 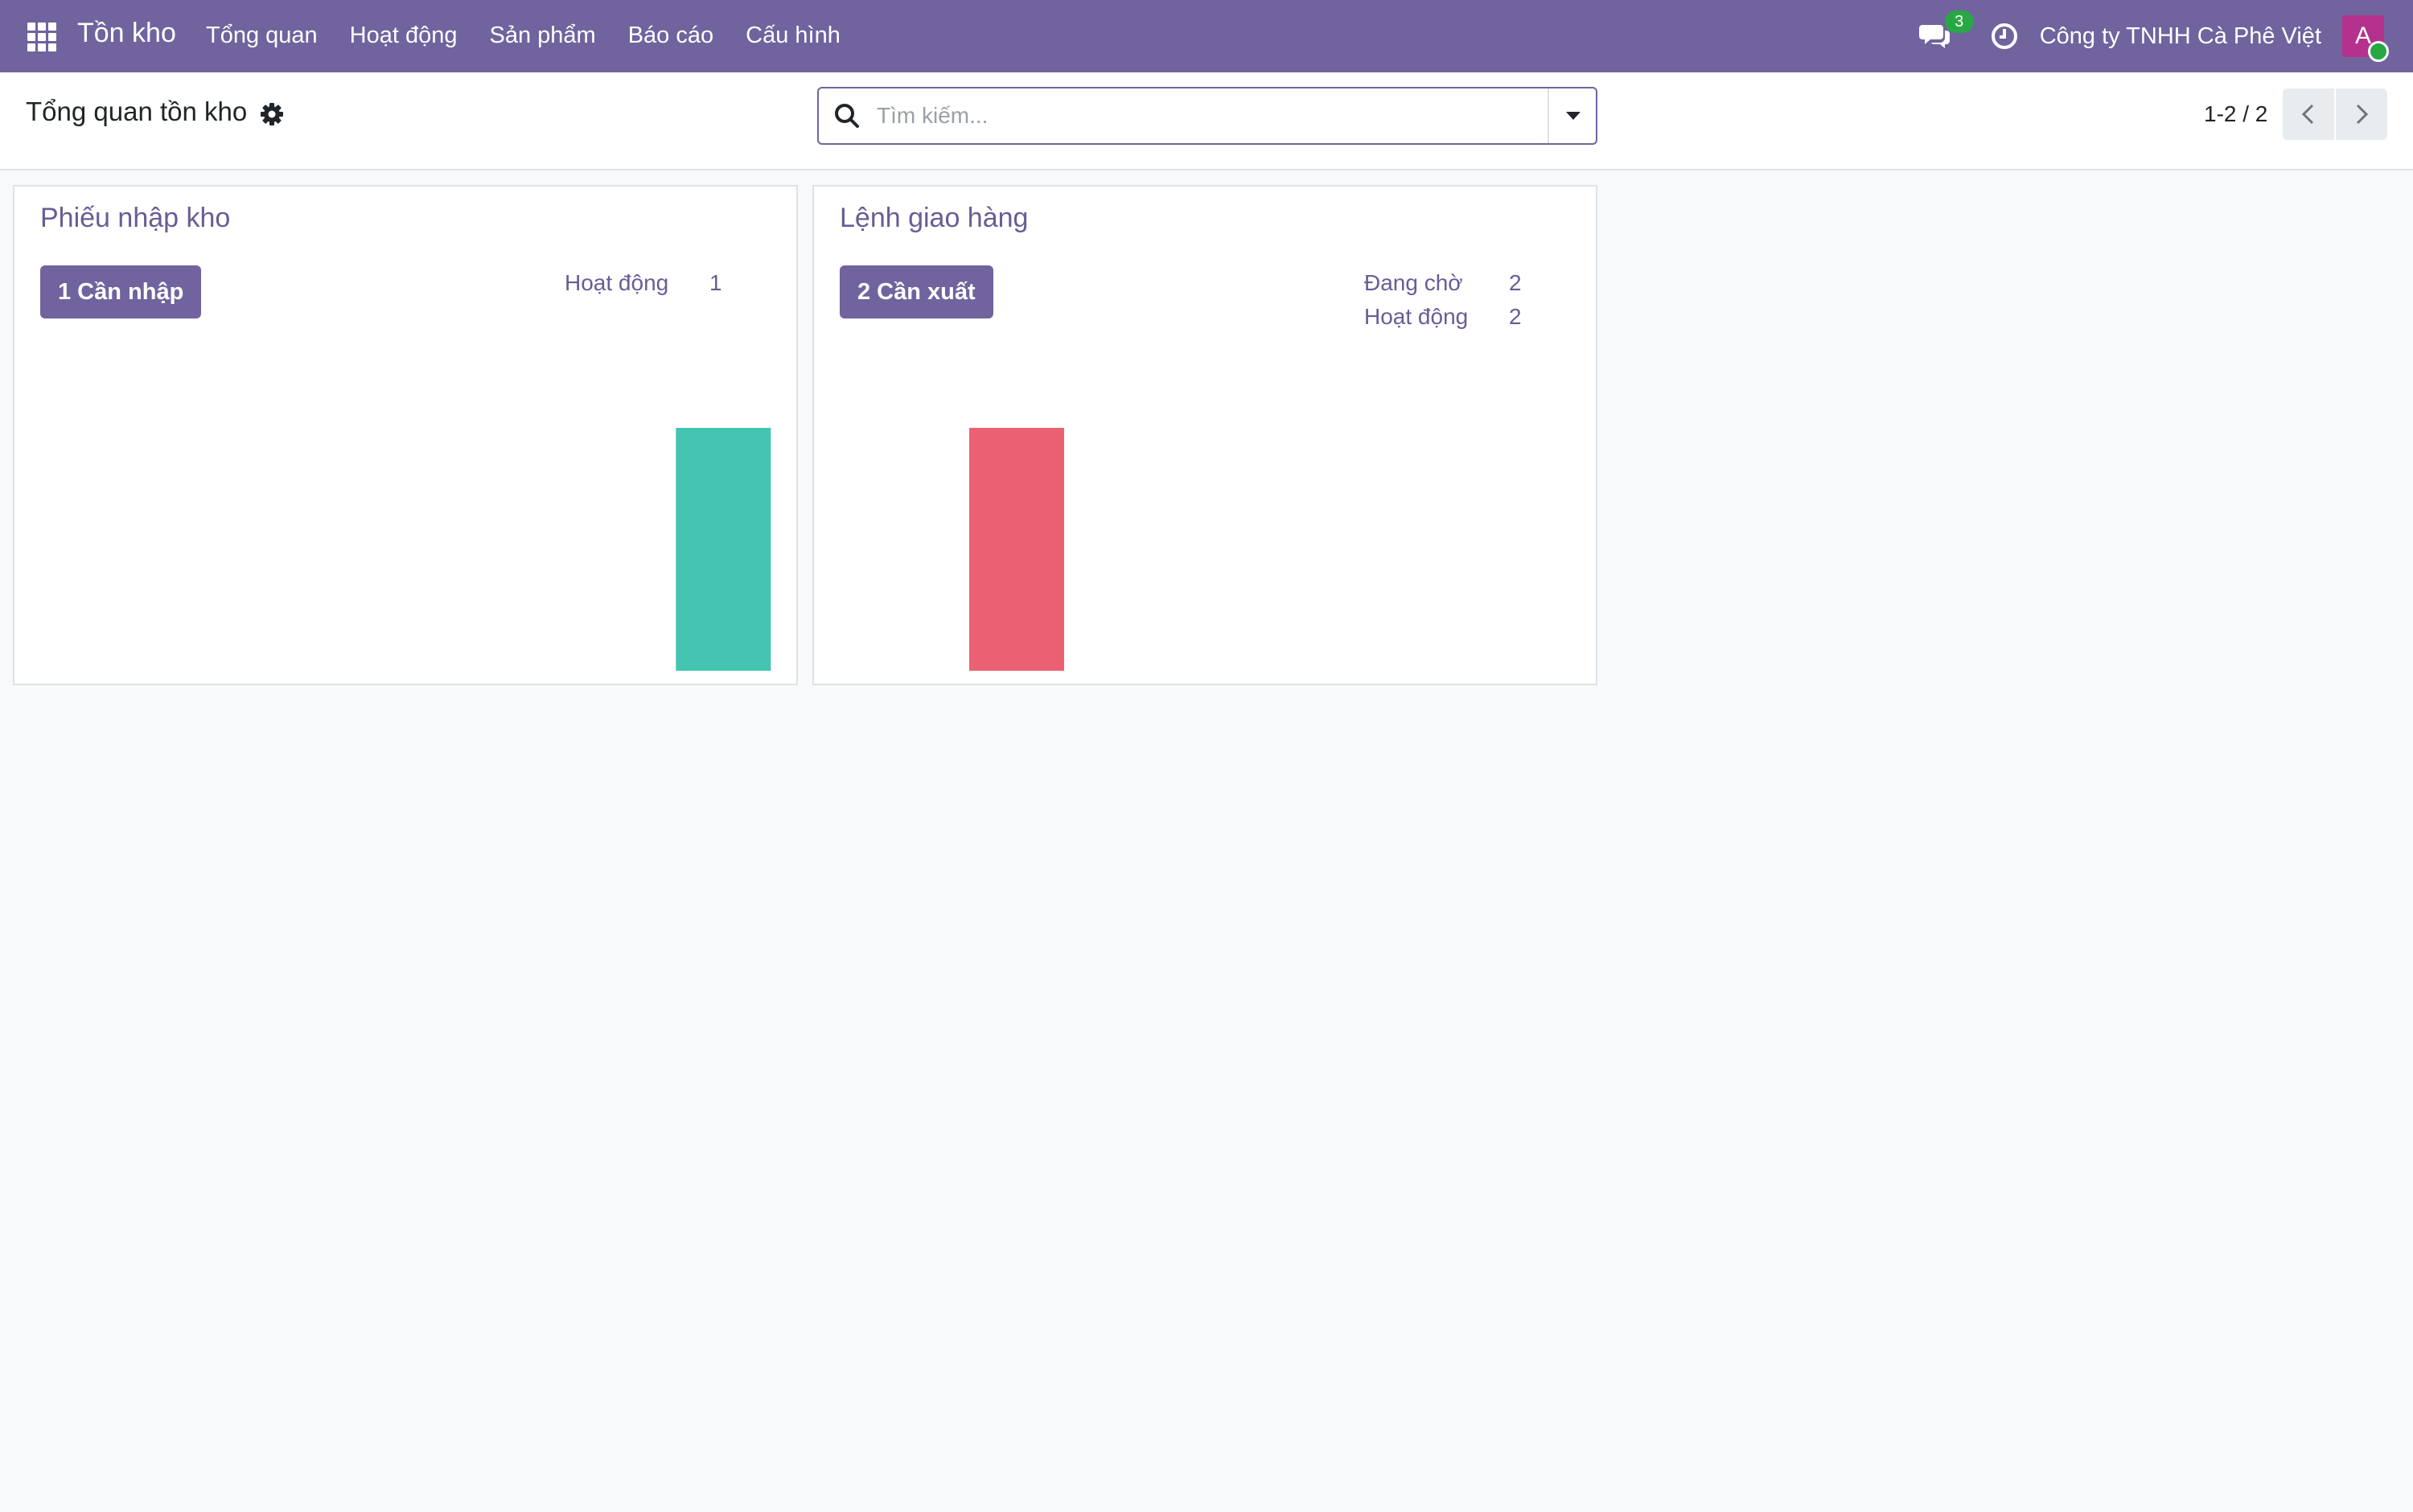 What do you see at coordinates (2235, 114) in the screenshot?
I see `pager-value: 1-2 / 2` at bounding box center [2235, 114].